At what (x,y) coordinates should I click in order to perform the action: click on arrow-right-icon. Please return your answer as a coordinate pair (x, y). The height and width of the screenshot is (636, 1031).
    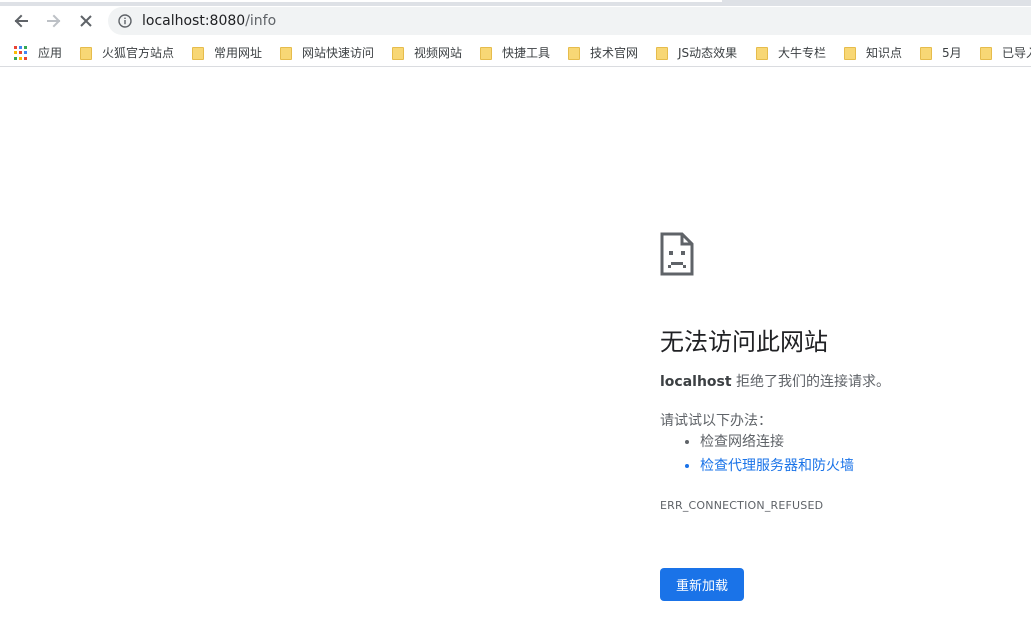
    Looking at the image, I should click on (54, 21).